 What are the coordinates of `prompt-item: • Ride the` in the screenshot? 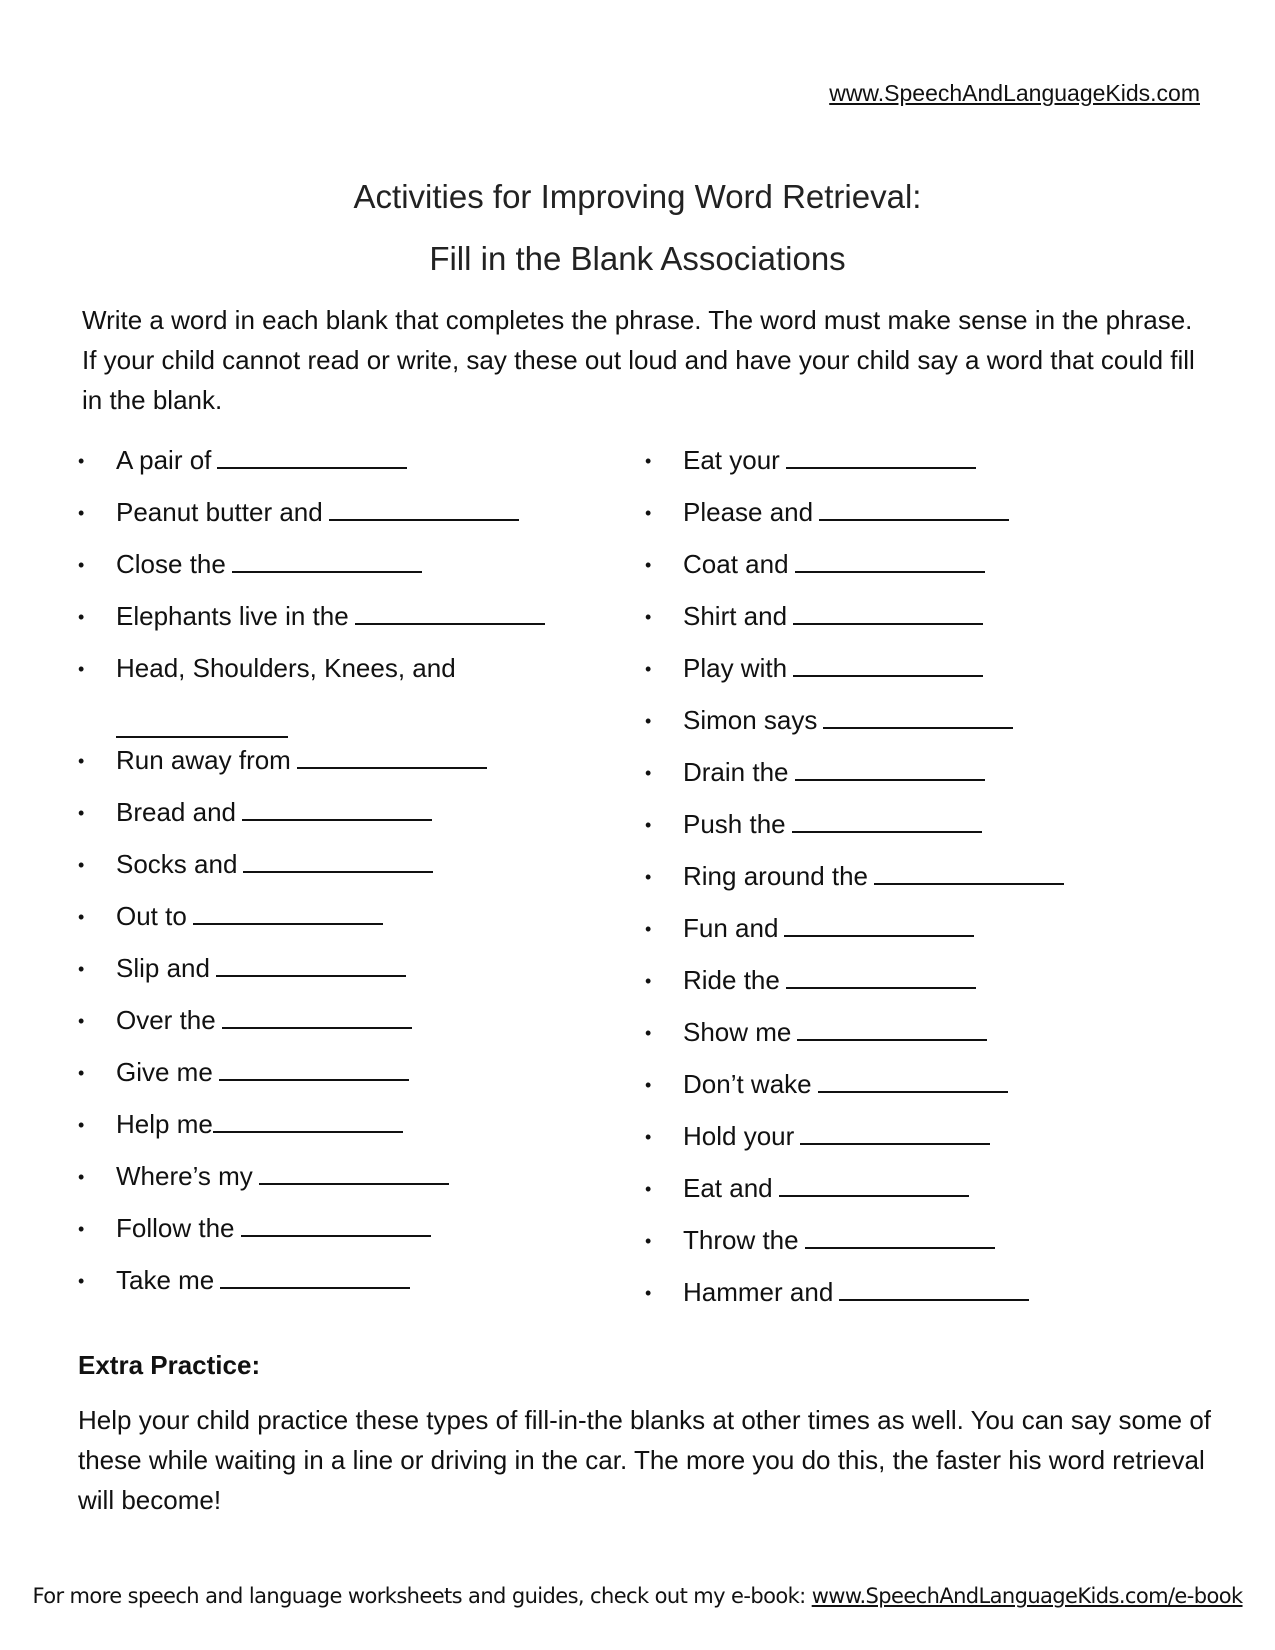 It's located at (915, 986).